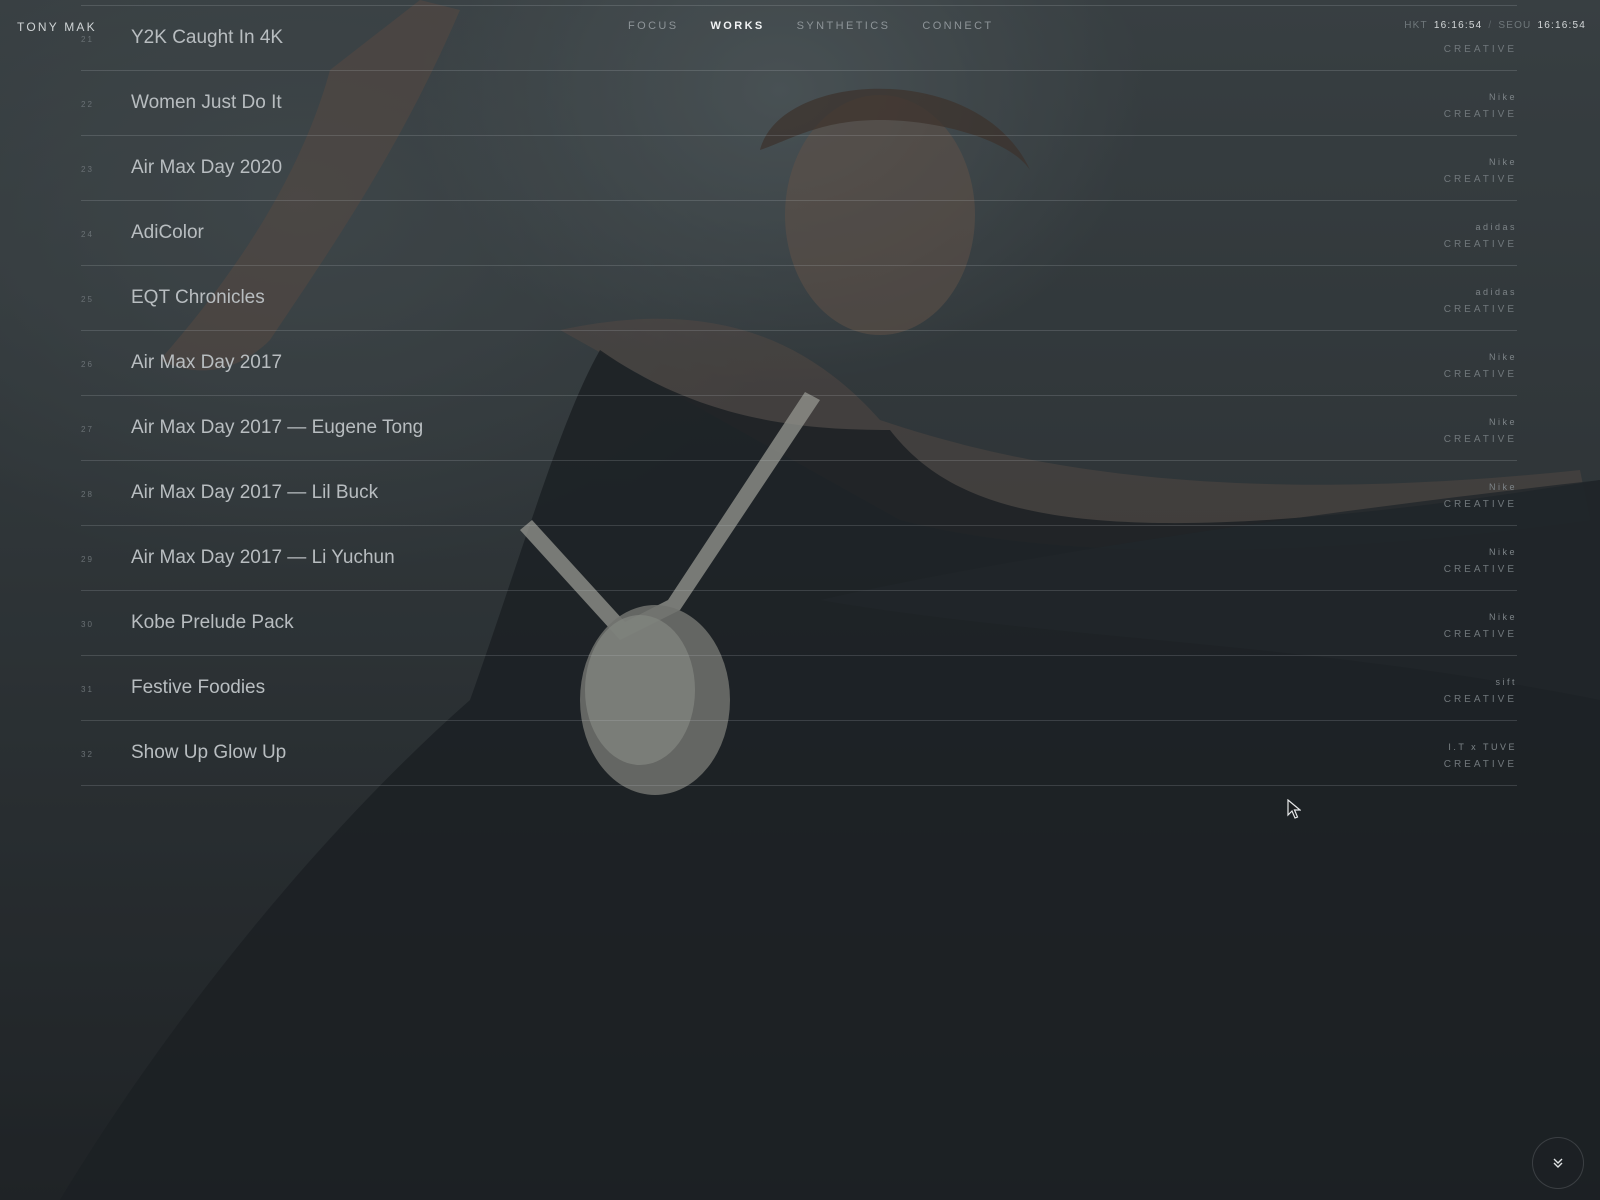  I want to click on work-title: Festive Foodies, so click(198, 688).